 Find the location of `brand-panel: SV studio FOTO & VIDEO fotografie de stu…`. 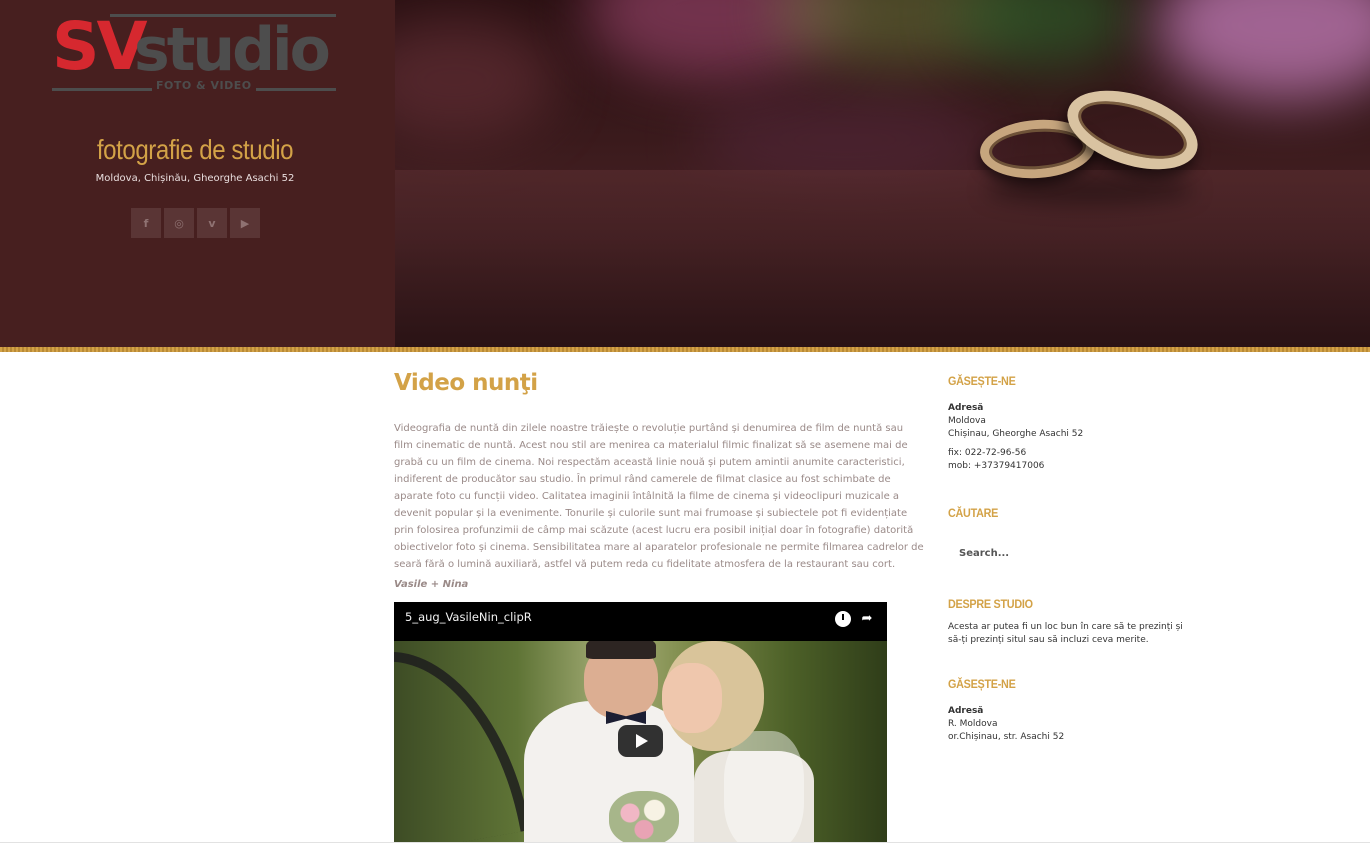

brand-panel: SV studio FOTO & VIDEO fotografie de stu… is located at coordinates (197, 173).